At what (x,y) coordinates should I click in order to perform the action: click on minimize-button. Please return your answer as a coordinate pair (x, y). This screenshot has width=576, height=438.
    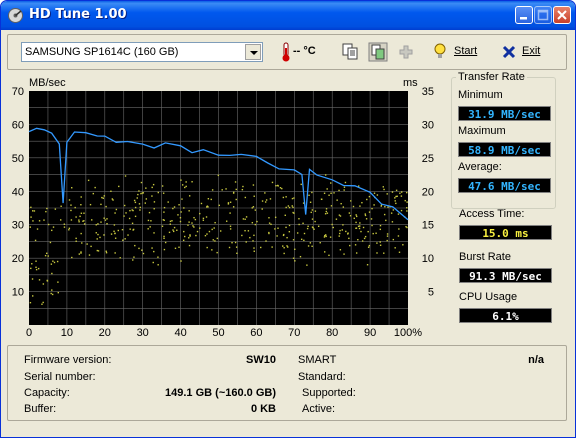
    Looking at the image, I should click on (524, 15).